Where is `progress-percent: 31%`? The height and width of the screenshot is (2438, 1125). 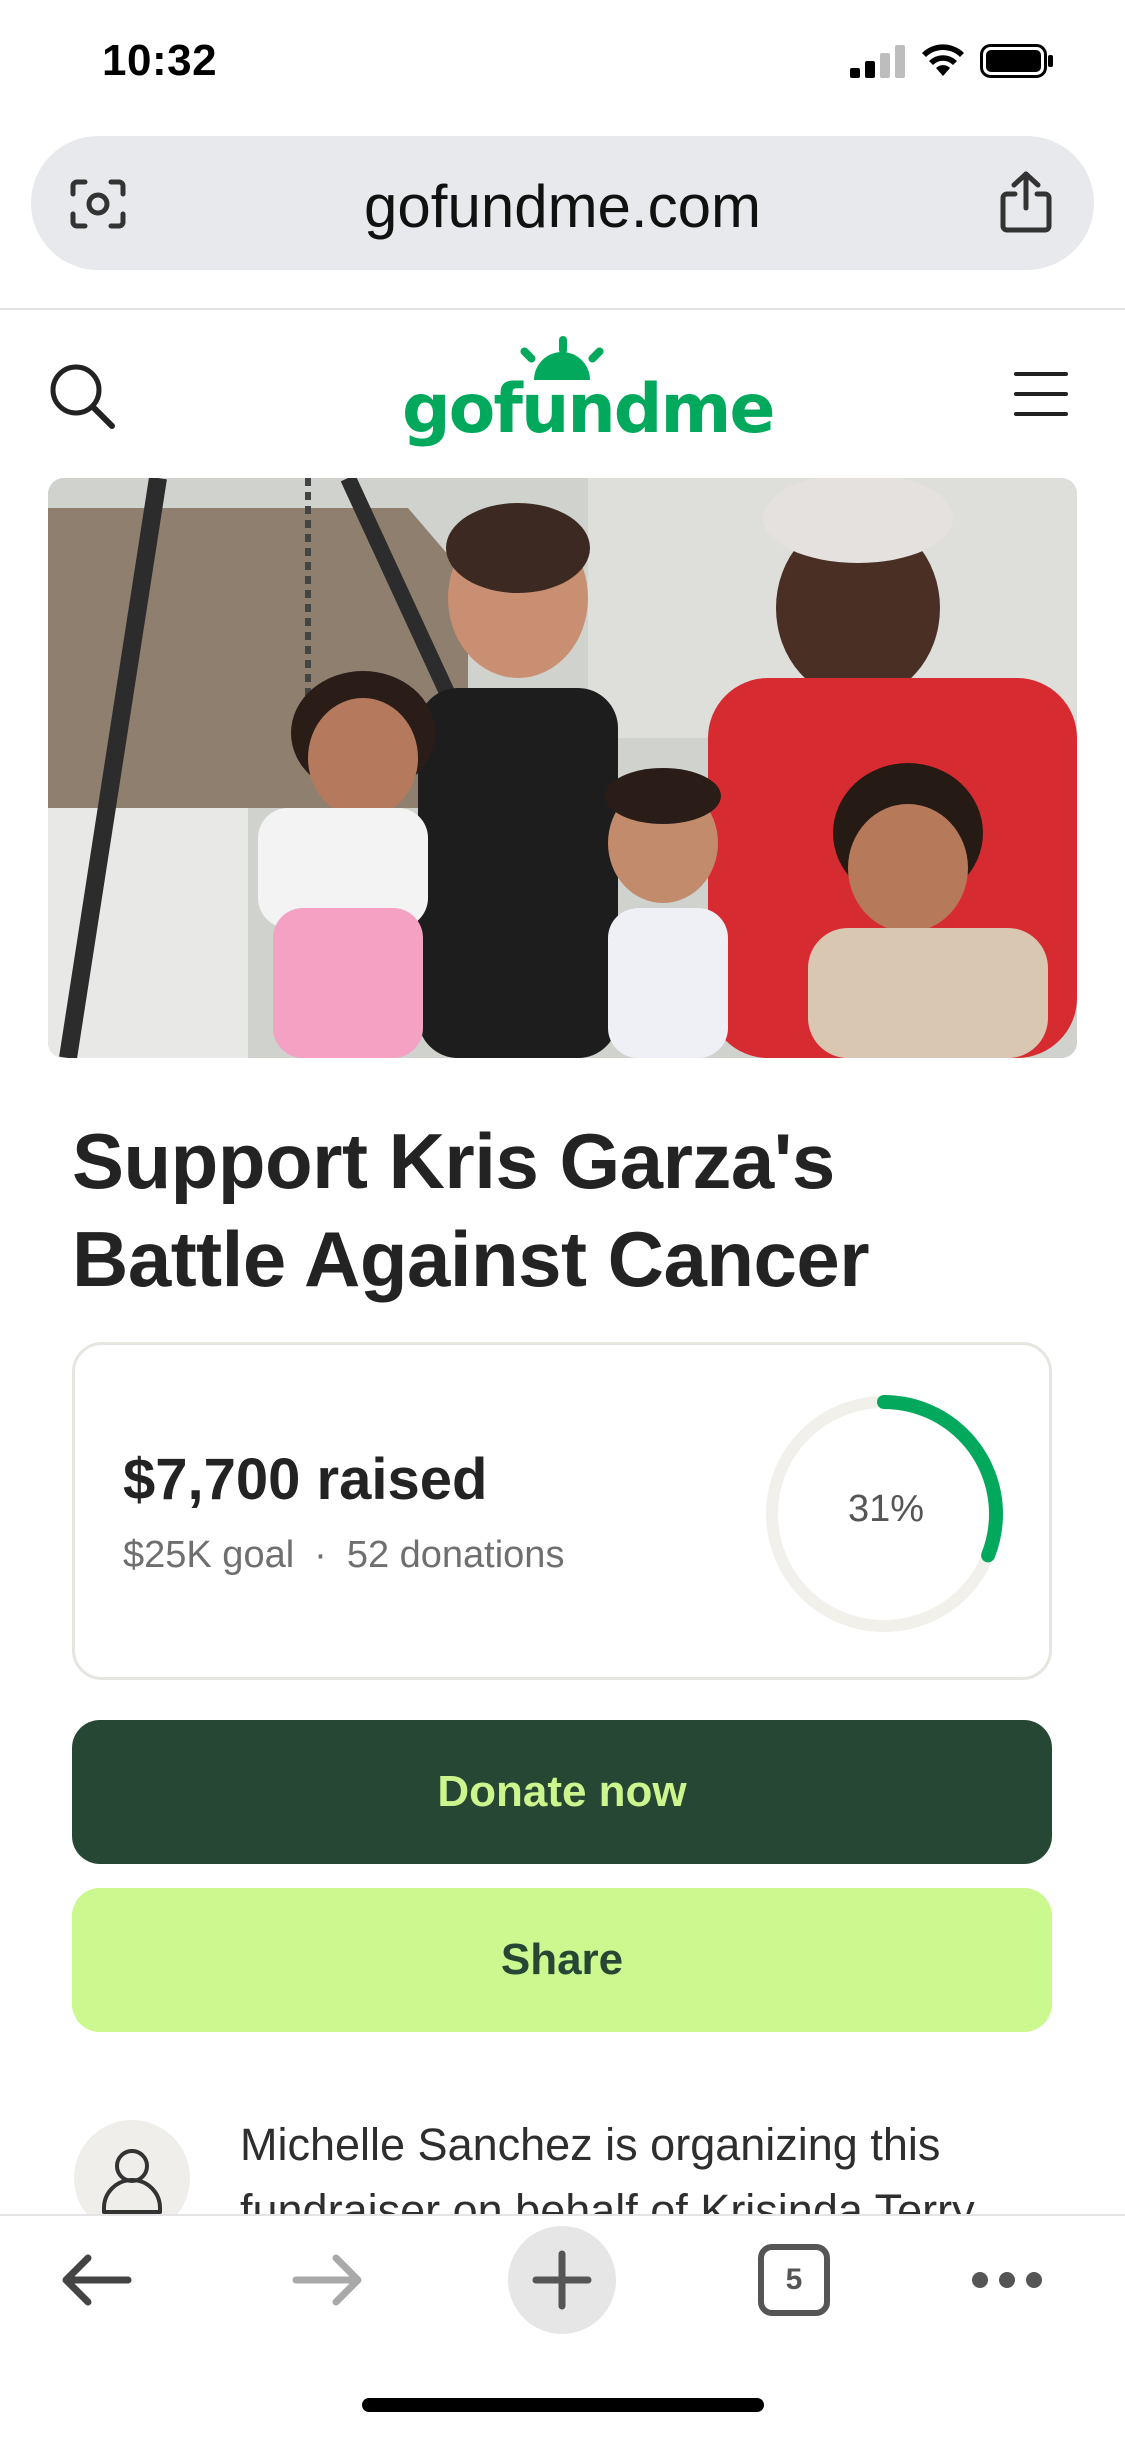
progress-percent: 31% is located at coordinates (886, 1509).